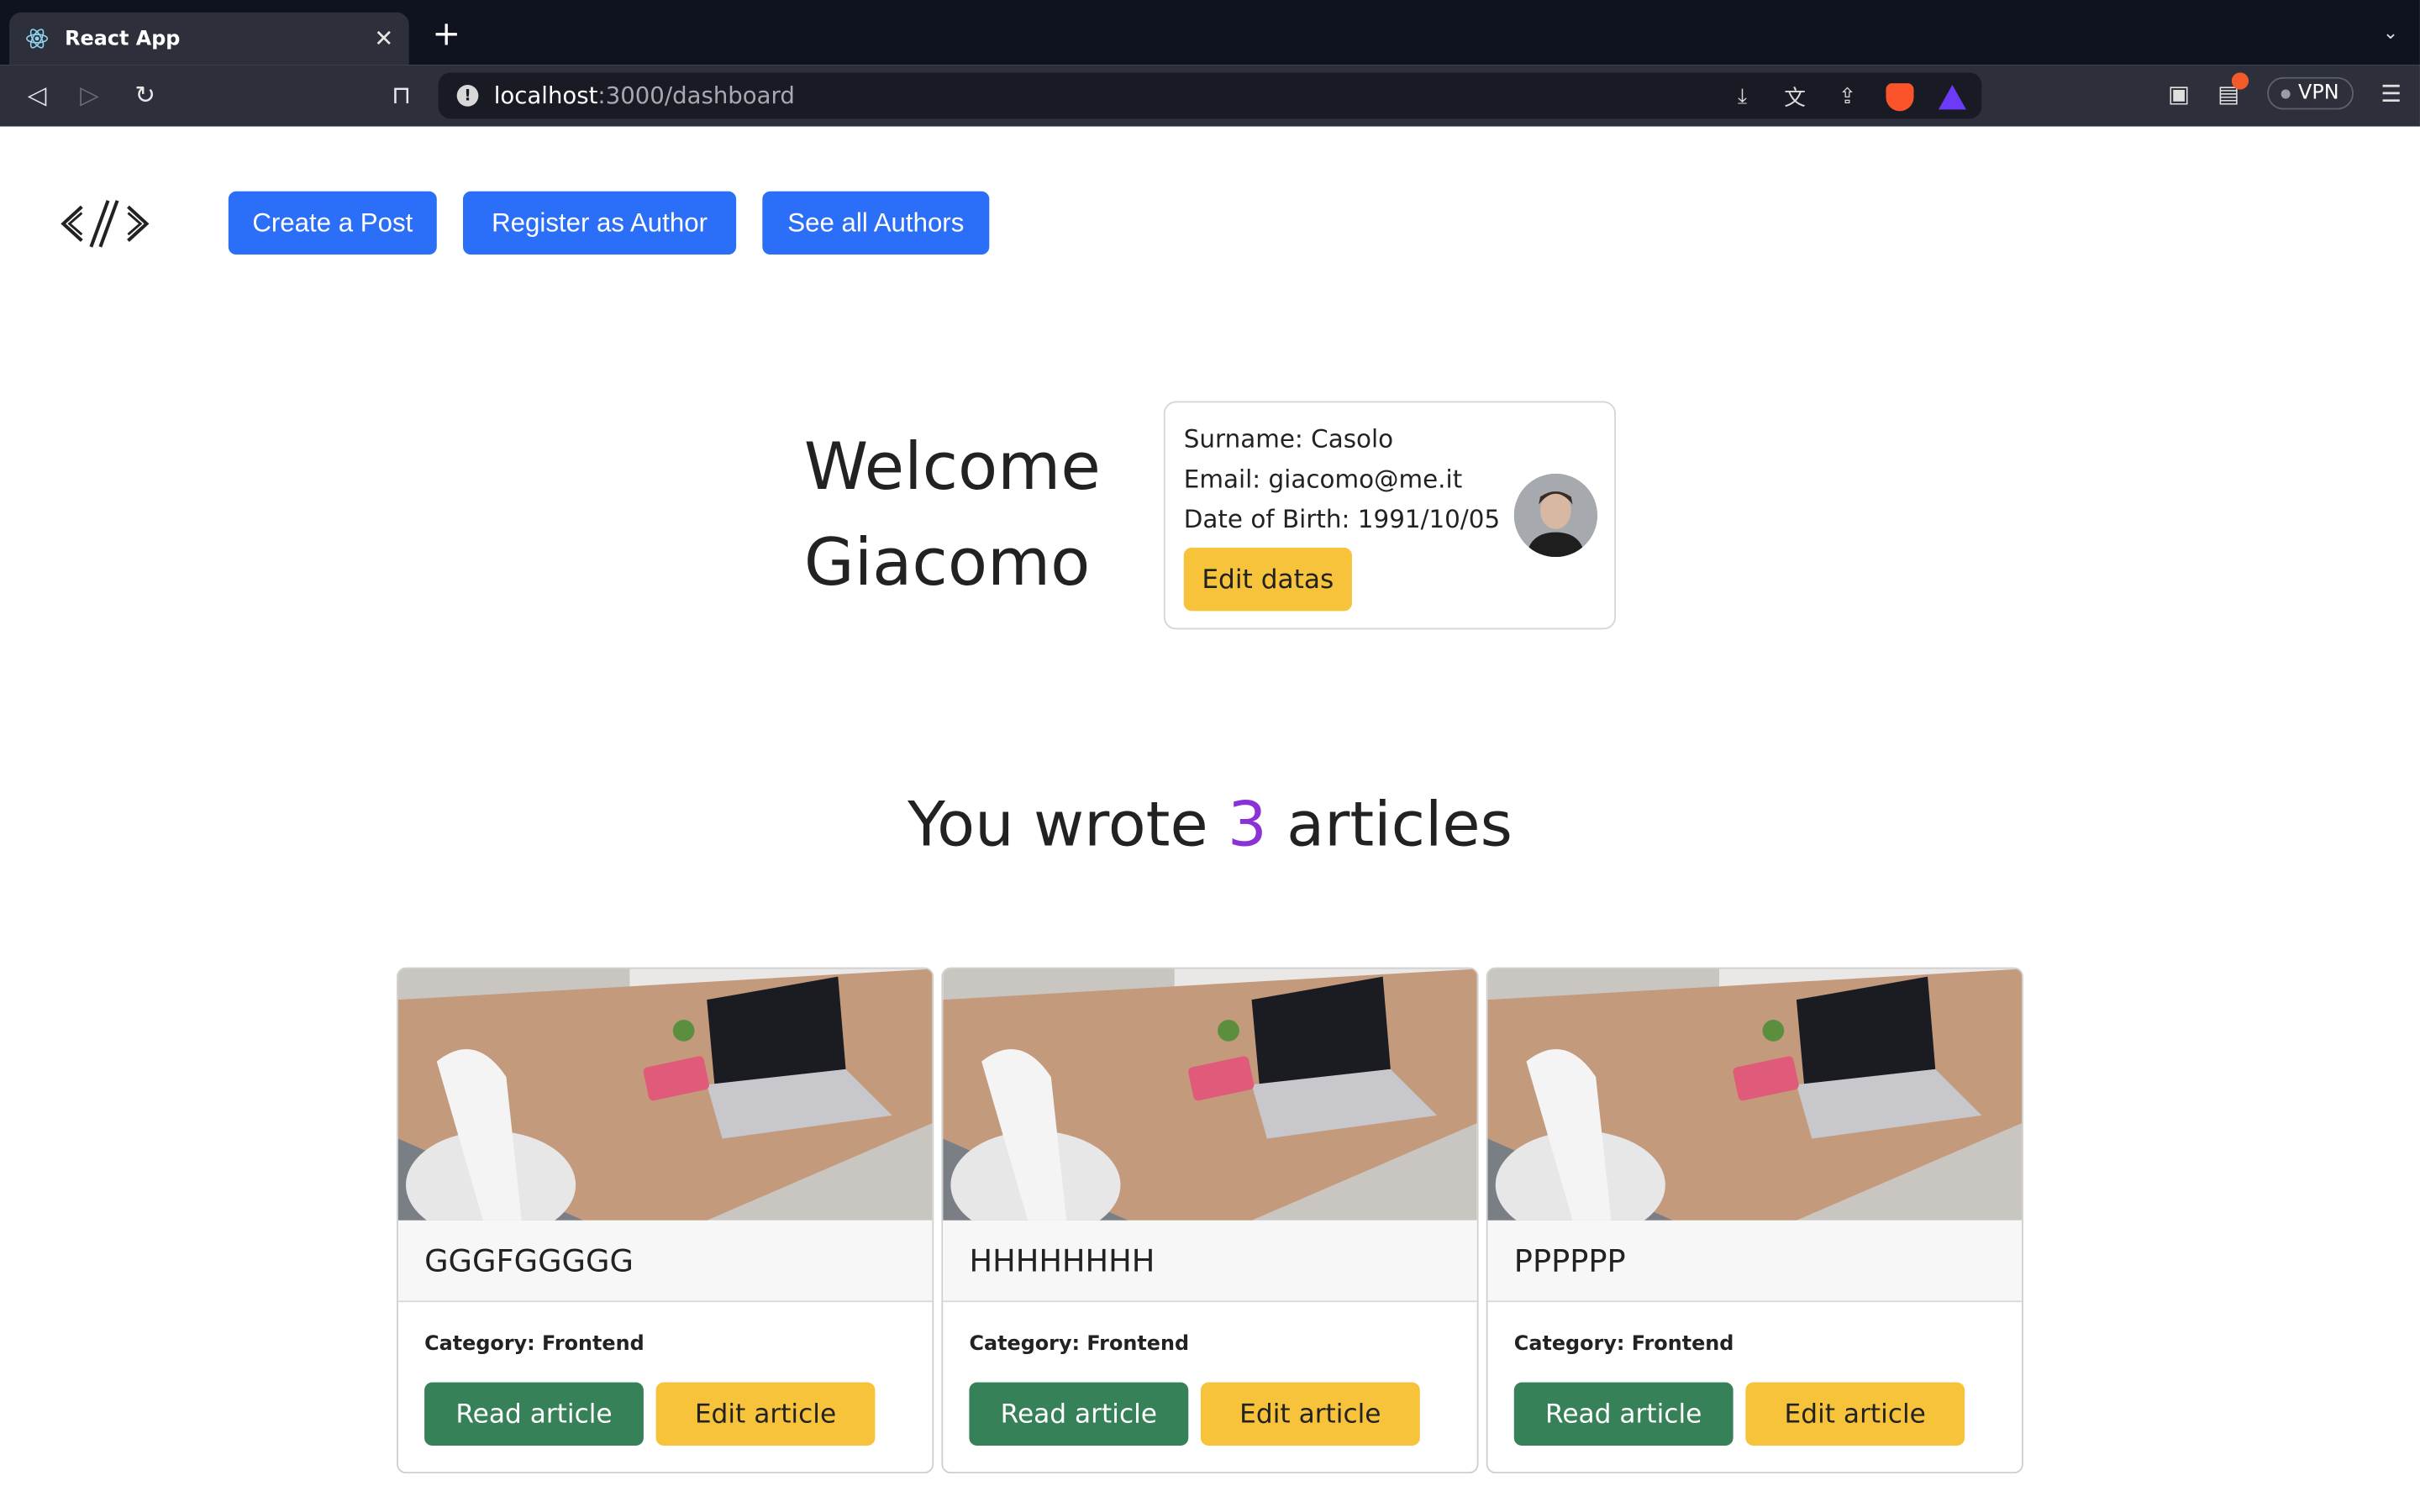 The width and height of the screenshot is (2420, 1512). I want to click on edit-datas-button: Edit datas, so click(1267, 580).